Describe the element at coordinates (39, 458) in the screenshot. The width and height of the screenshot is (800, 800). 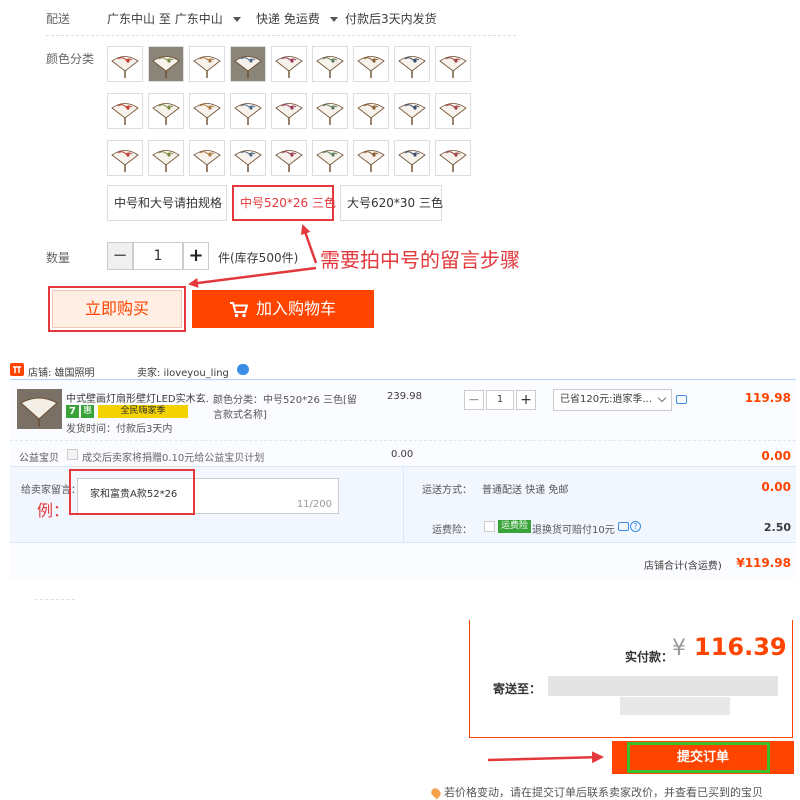
I see `charity-label: 公益宝贝` at that location.